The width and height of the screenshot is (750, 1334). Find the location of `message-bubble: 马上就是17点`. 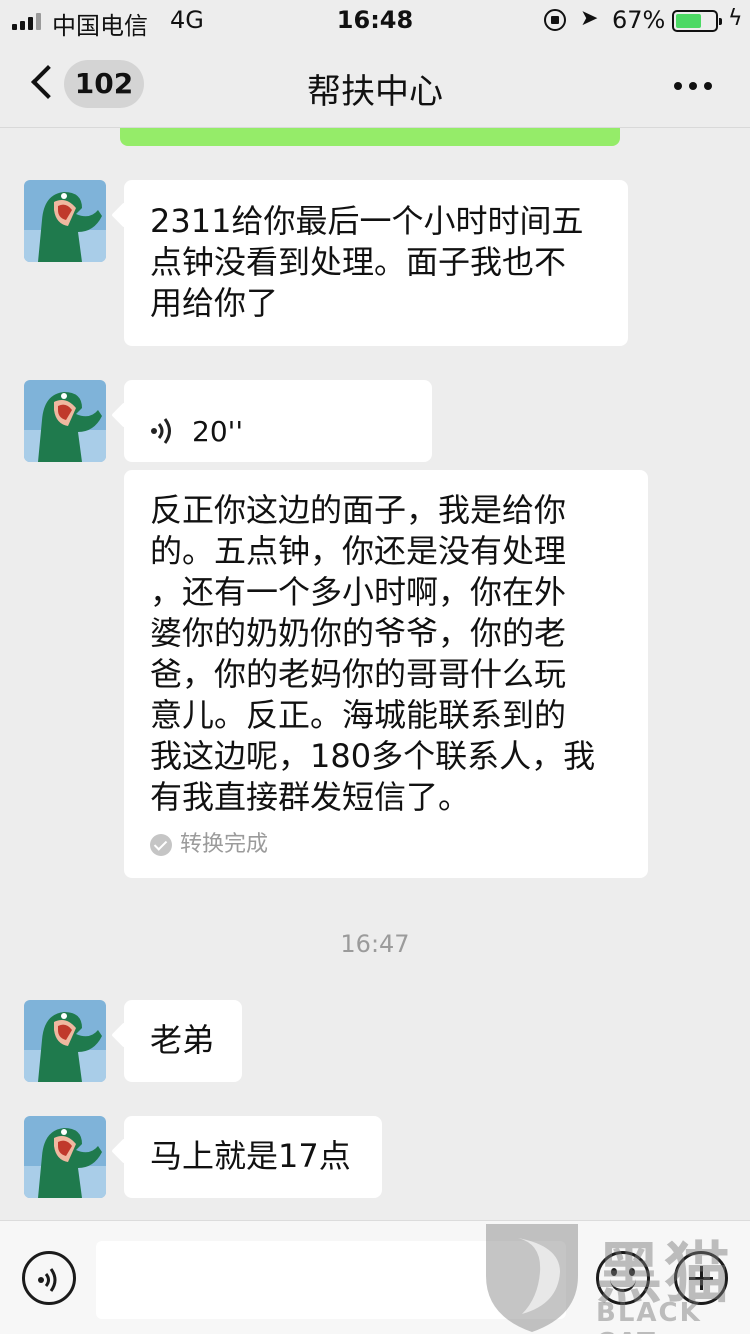

message-bubble: 马上就是17点 is located at coordinates (253, 1157).